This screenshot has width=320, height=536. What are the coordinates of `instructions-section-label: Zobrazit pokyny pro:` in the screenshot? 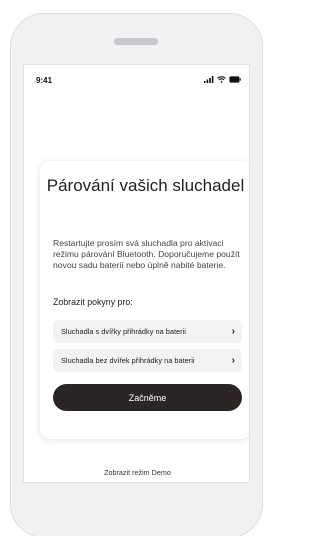 It's located at (93, 302).